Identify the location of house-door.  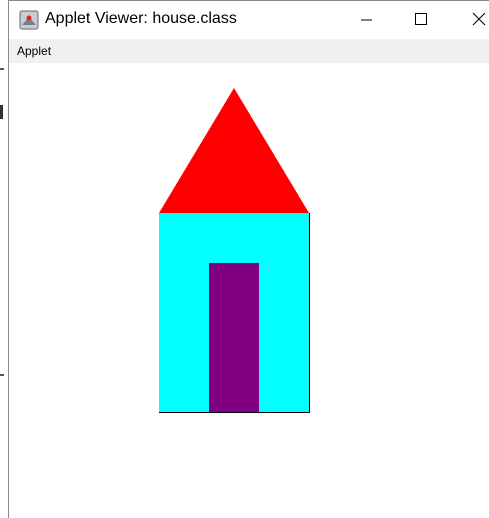
(234, 337).